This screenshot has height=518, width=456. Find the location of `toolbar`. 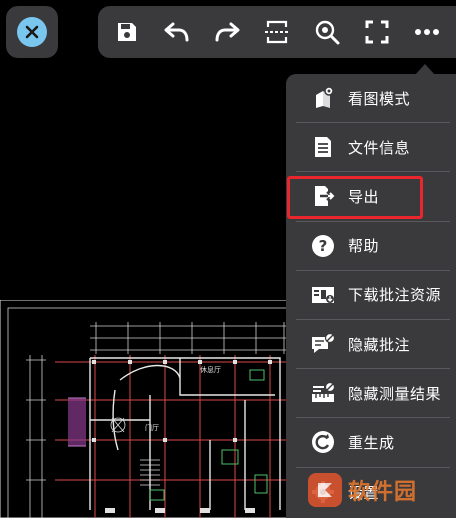

toolbar is located at coordinates (277, 32).